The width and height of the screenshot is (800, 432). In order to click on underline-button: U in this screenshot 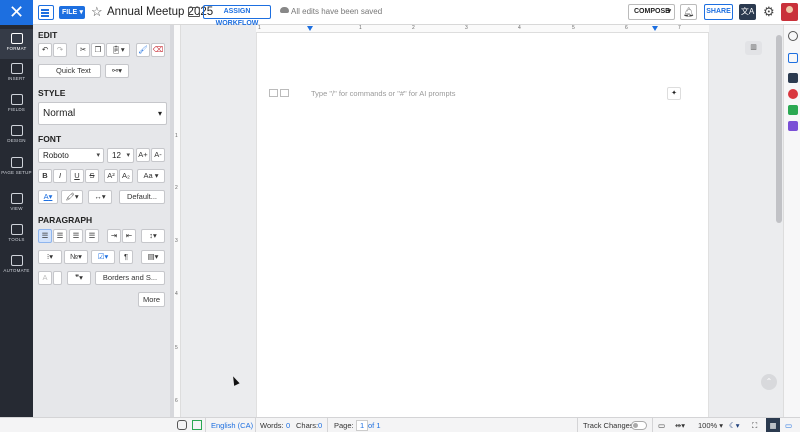, I will do `click(77, 176)`.